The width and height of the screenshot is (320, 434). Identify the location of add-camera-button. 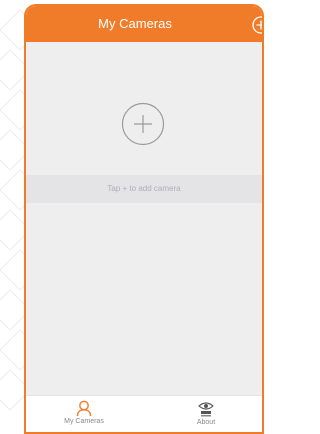
(143, 124).